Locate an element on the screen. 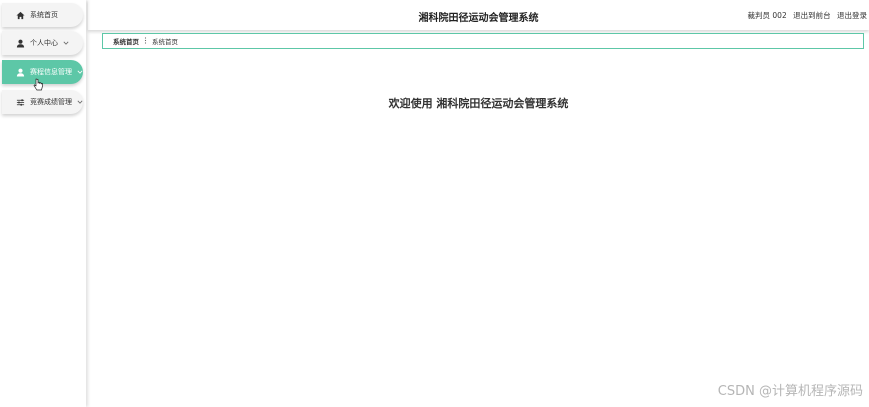 The image size is (869, 407). sidebar-item-label: 竞赛成绩管理 is located at coordinates (51, 102).